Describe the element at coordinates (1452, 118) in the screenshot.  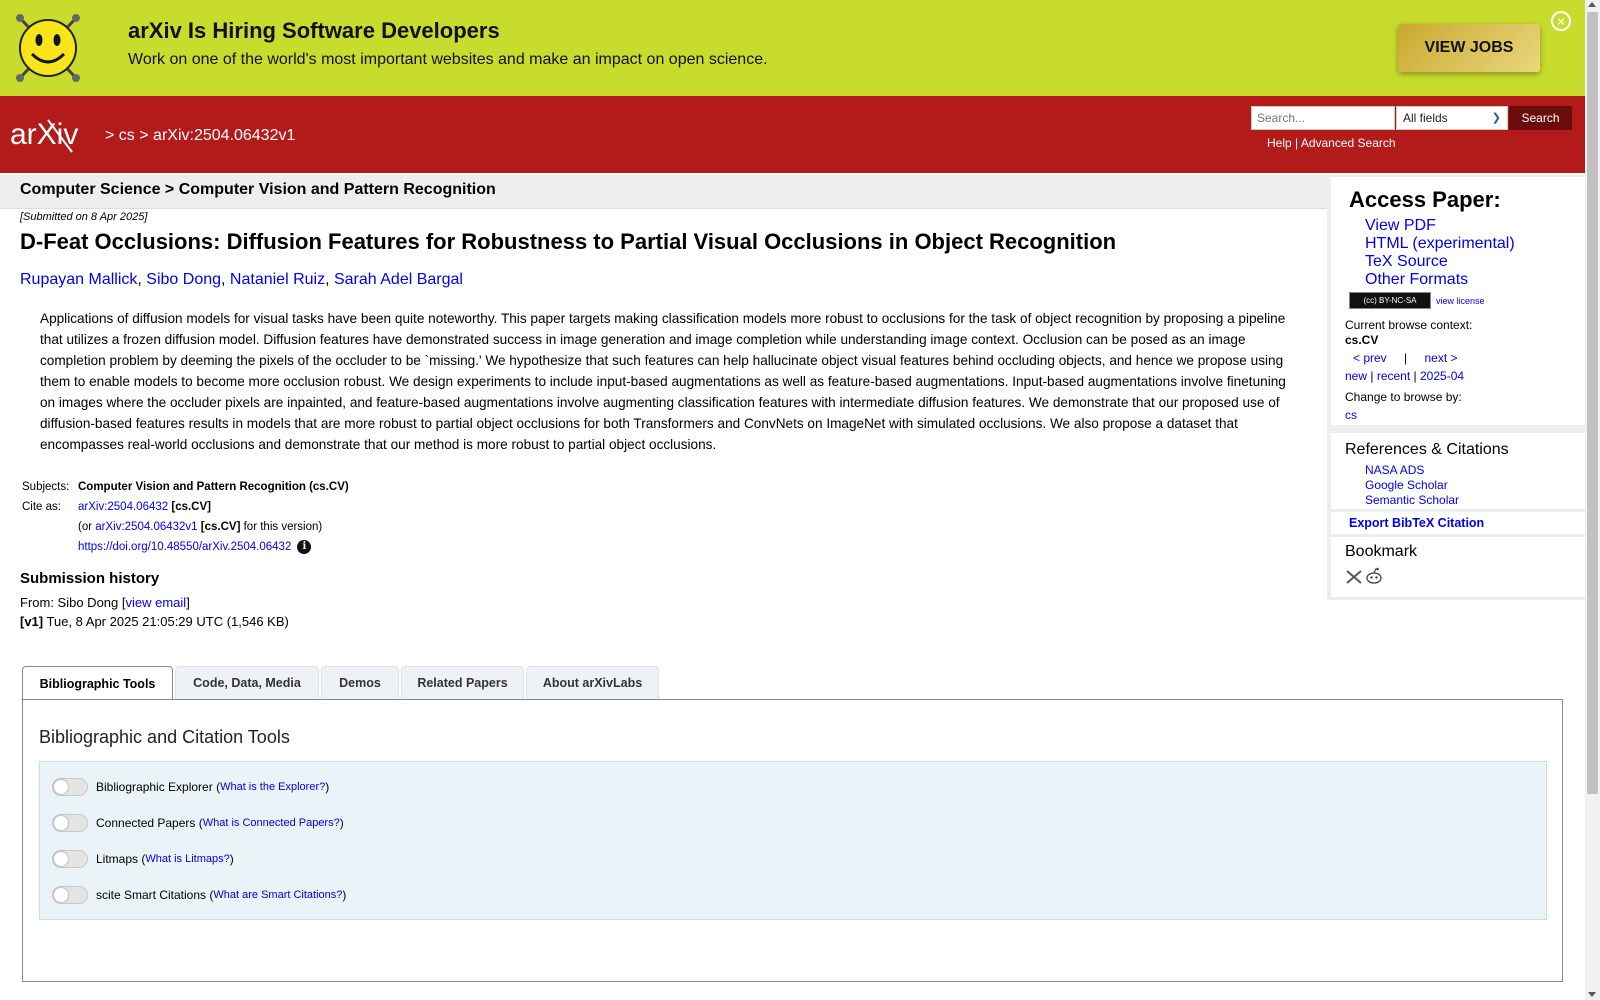
I see `search-field-select: All fields ❯` at that location.